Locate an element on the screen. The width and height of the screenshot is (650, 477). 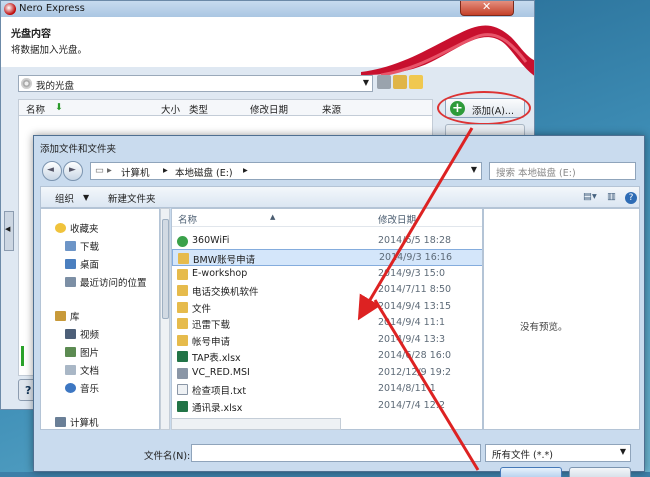
file-row: TAP表.xlsx 2014/6/28 16:0 is located at coordinates (327, 356).